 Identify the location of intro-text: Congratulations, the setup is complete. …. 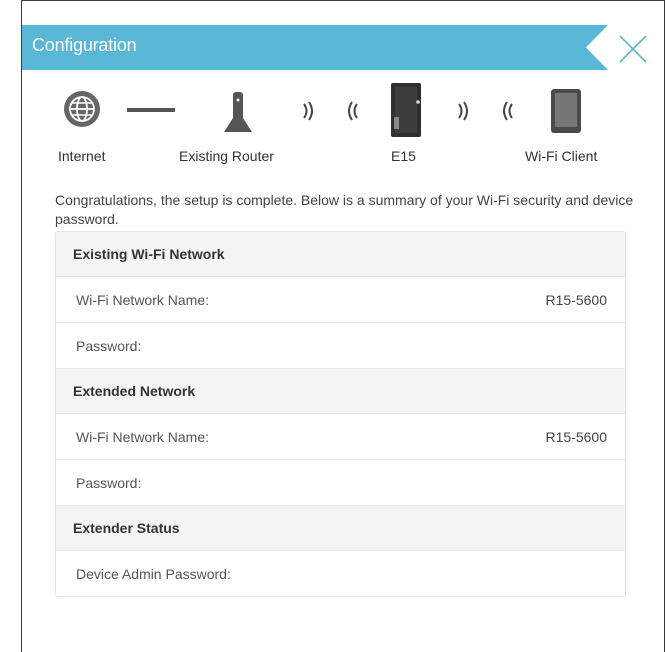
(344, 209).